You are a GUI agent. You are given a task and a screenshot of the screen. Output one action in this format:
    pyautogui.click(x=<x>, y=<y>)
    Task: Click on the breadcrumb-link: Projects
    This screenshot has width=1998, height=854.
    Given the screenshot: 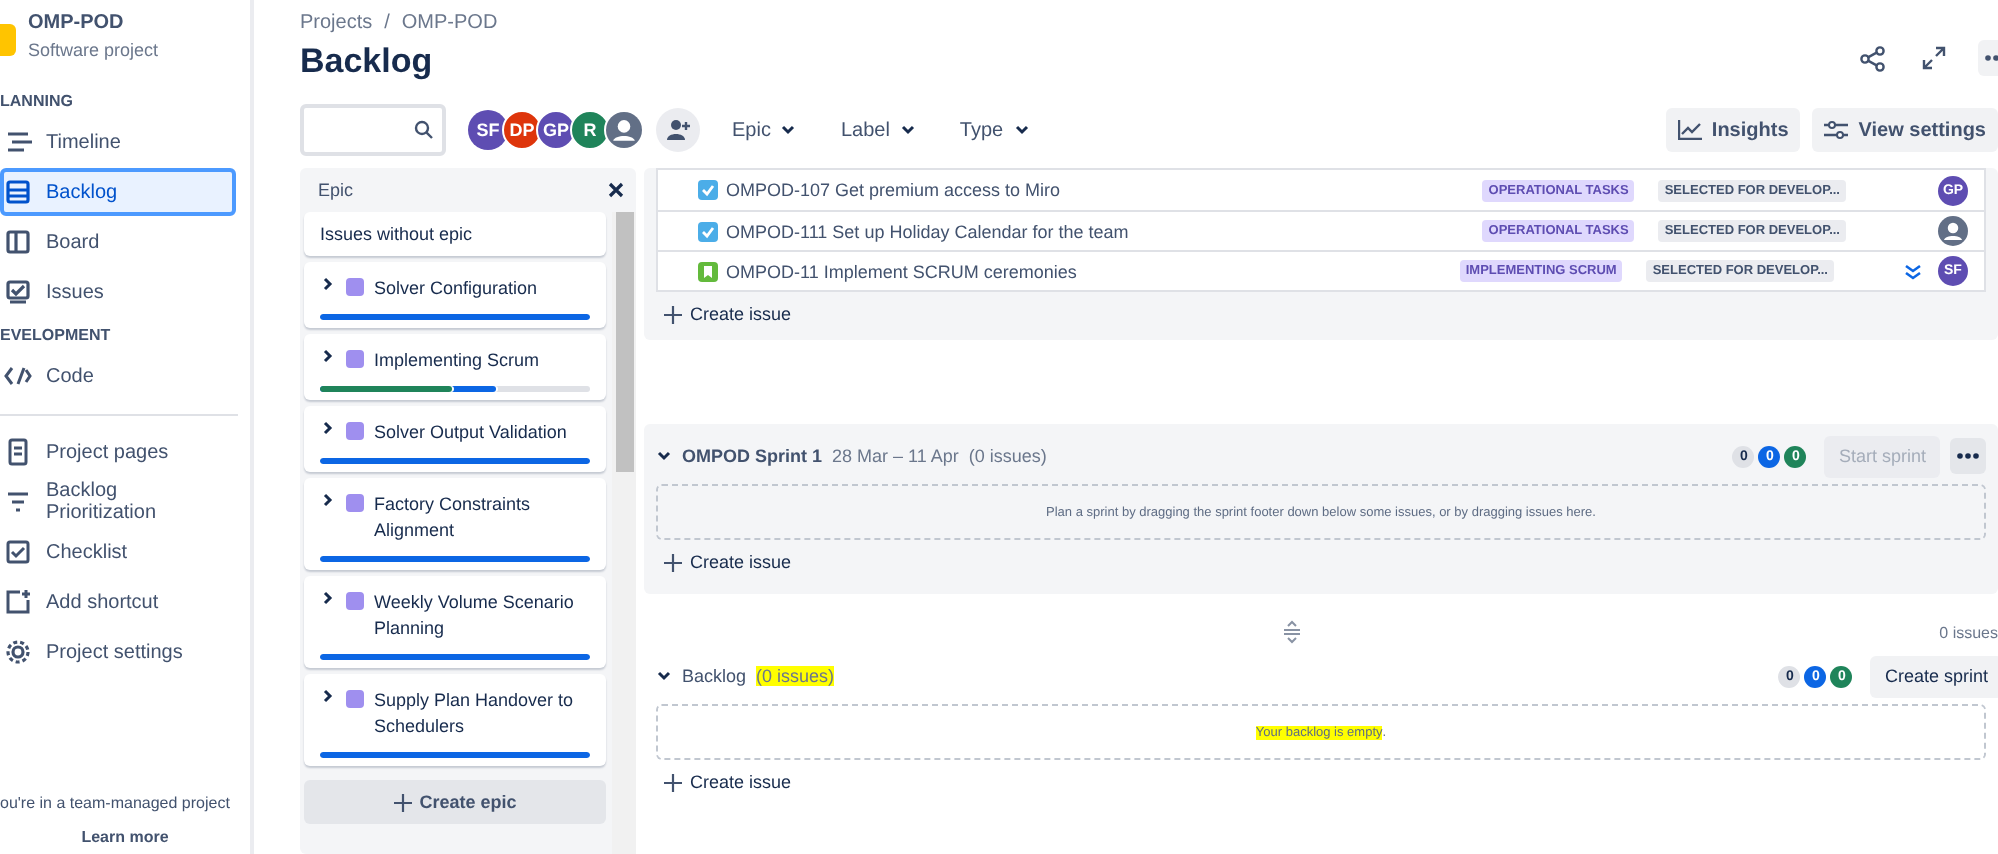 What is the action you would take?
    pyautogui.click(x=336, y=23)
    